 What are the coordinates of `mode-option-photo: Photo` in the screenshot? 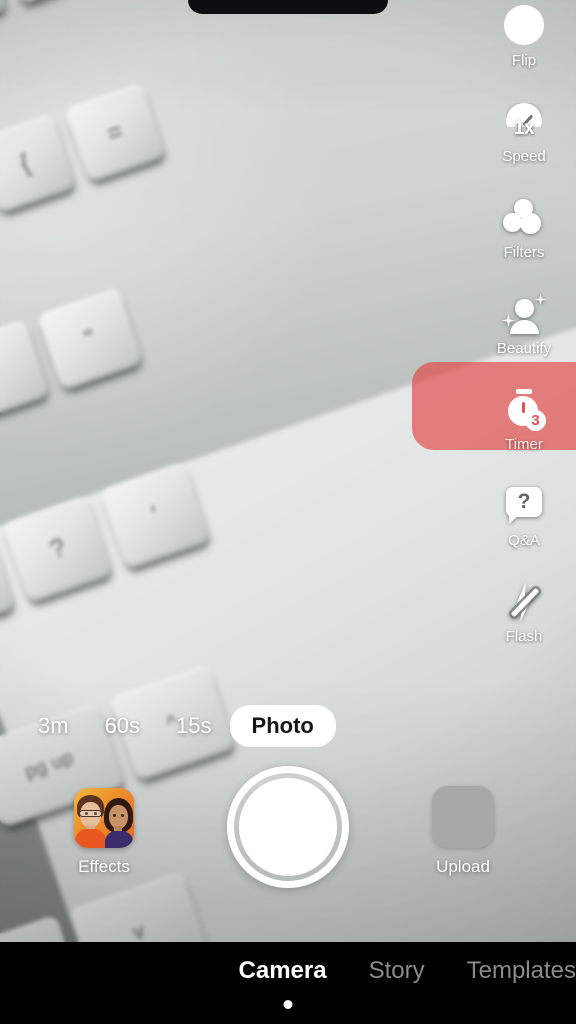 It's located at (282, 726).